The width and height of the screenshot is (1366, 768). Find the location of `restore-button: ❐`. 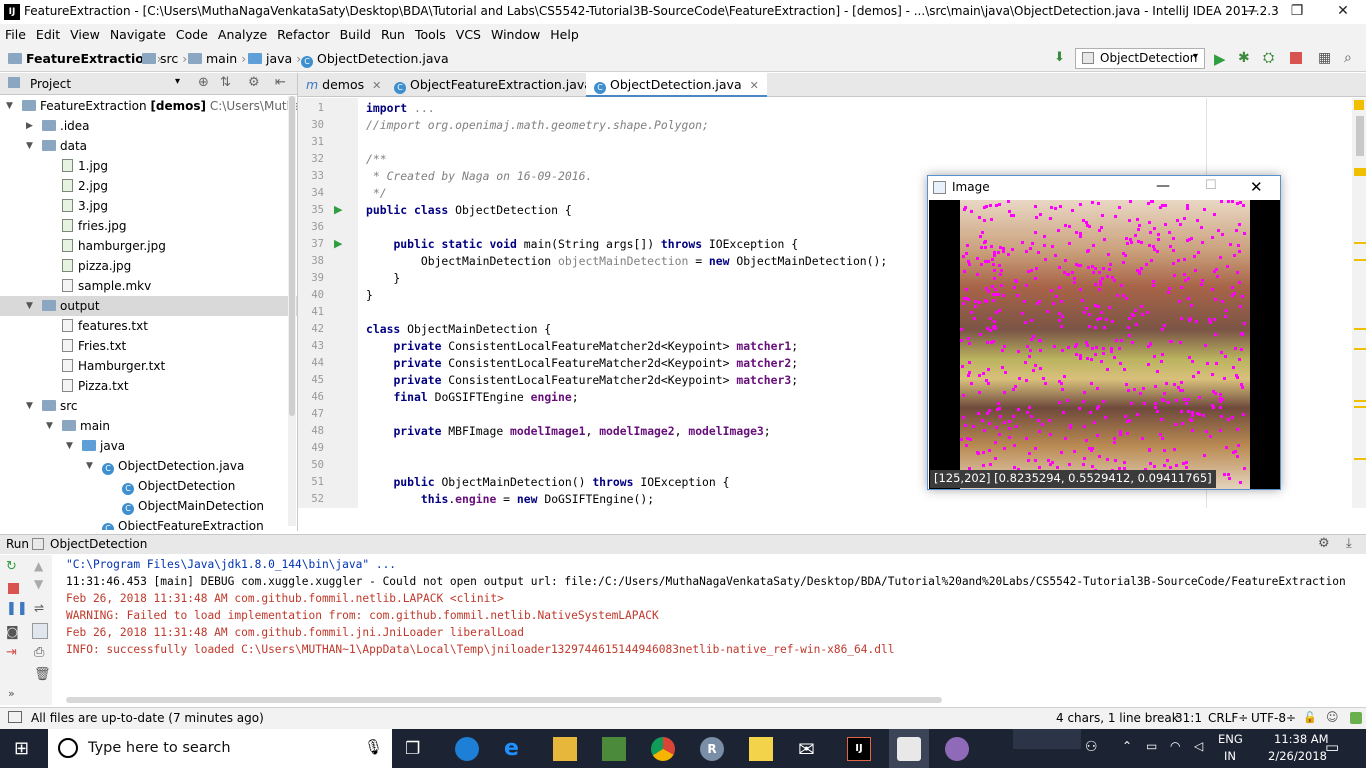

restore-button: ❐ is located at coordinates (1297, 12).